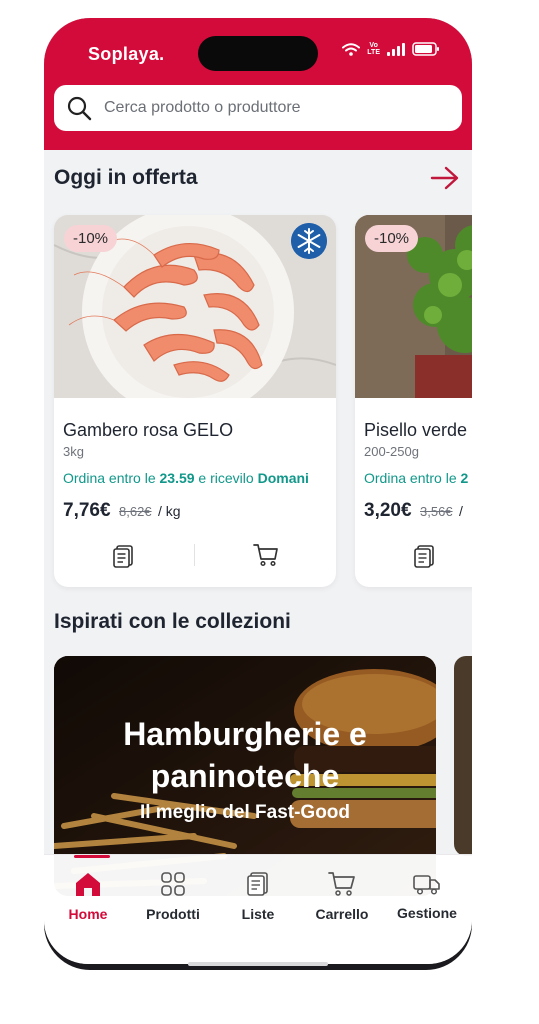 The width and height of the screenshot is (539, 1024). Describe the element at coordinates (135, 511) in the screenshot. I see `old-price: 8,62€` at that location.